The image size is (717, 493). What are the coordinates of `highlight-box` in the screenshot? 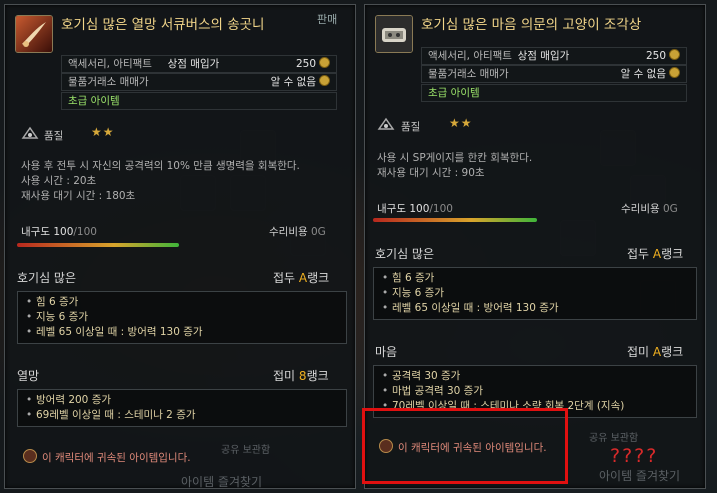 It's located at (465, 446).